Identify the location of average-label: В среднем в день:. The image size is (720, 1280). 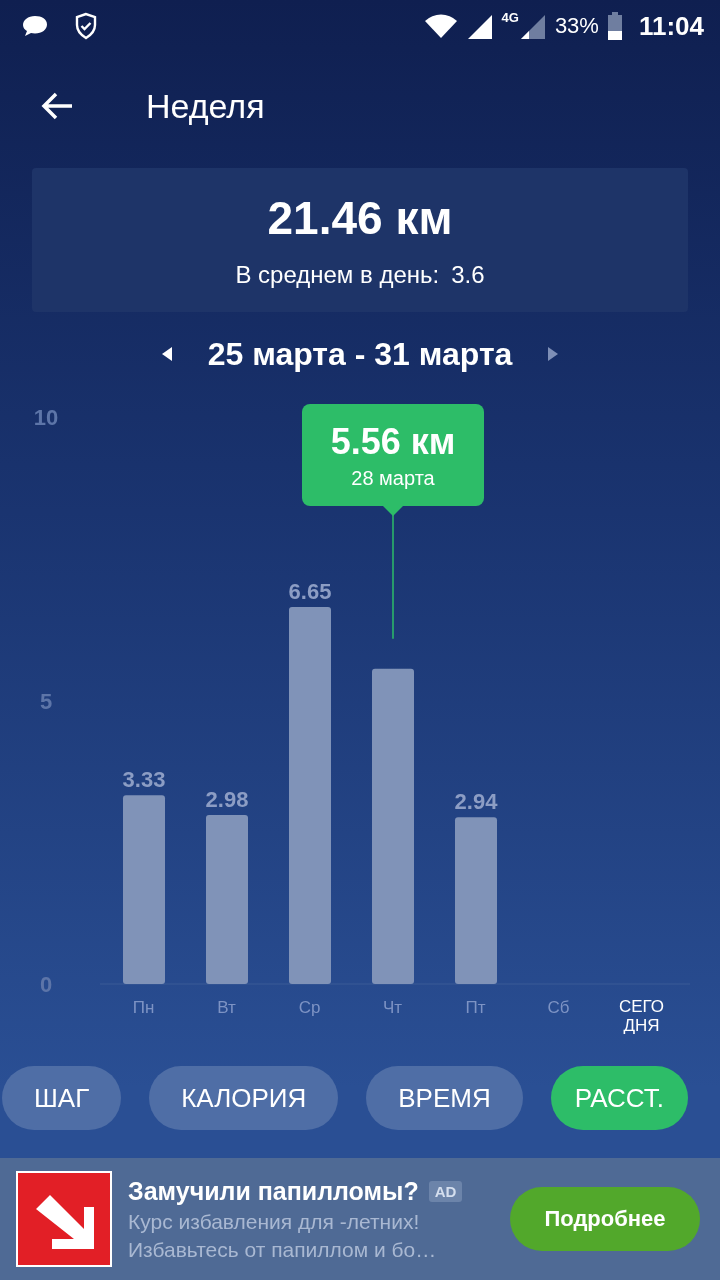
(337, 275).